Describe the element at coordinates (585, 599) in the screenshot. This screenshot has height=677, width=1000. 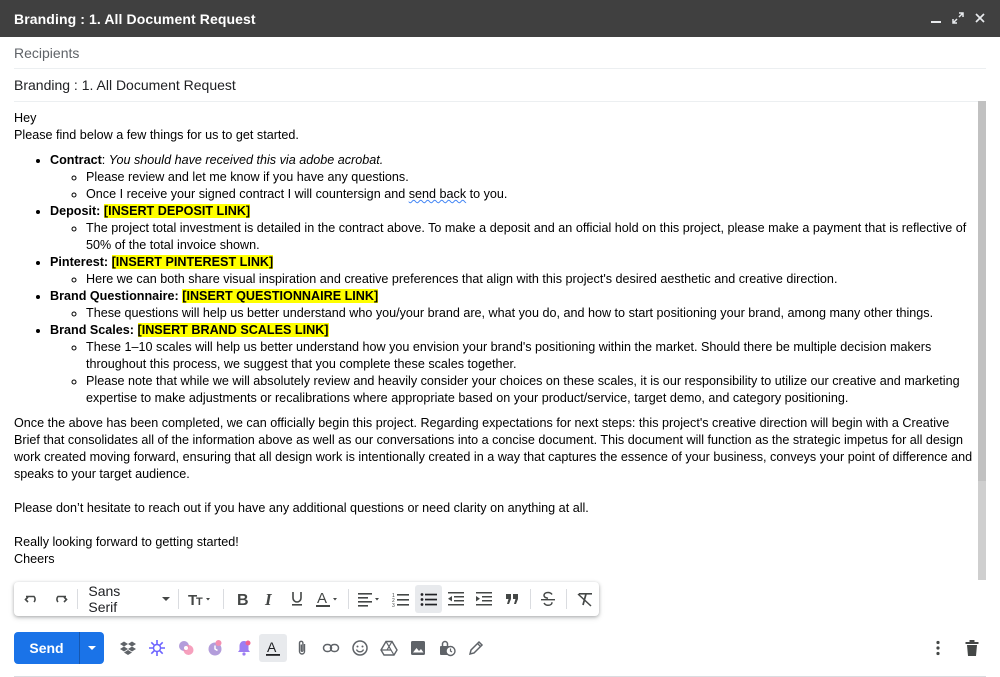
I see `clear-formatting-icon` at that location.